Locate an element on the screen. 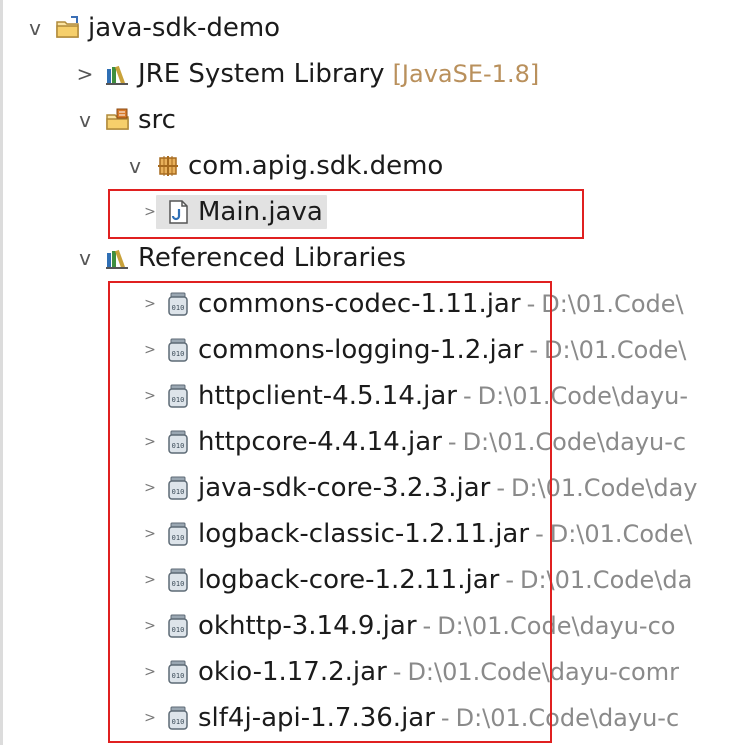 The height and width of the screenshot is (745, 749). tree-item-src: v src is located at coordinates (374, 120).